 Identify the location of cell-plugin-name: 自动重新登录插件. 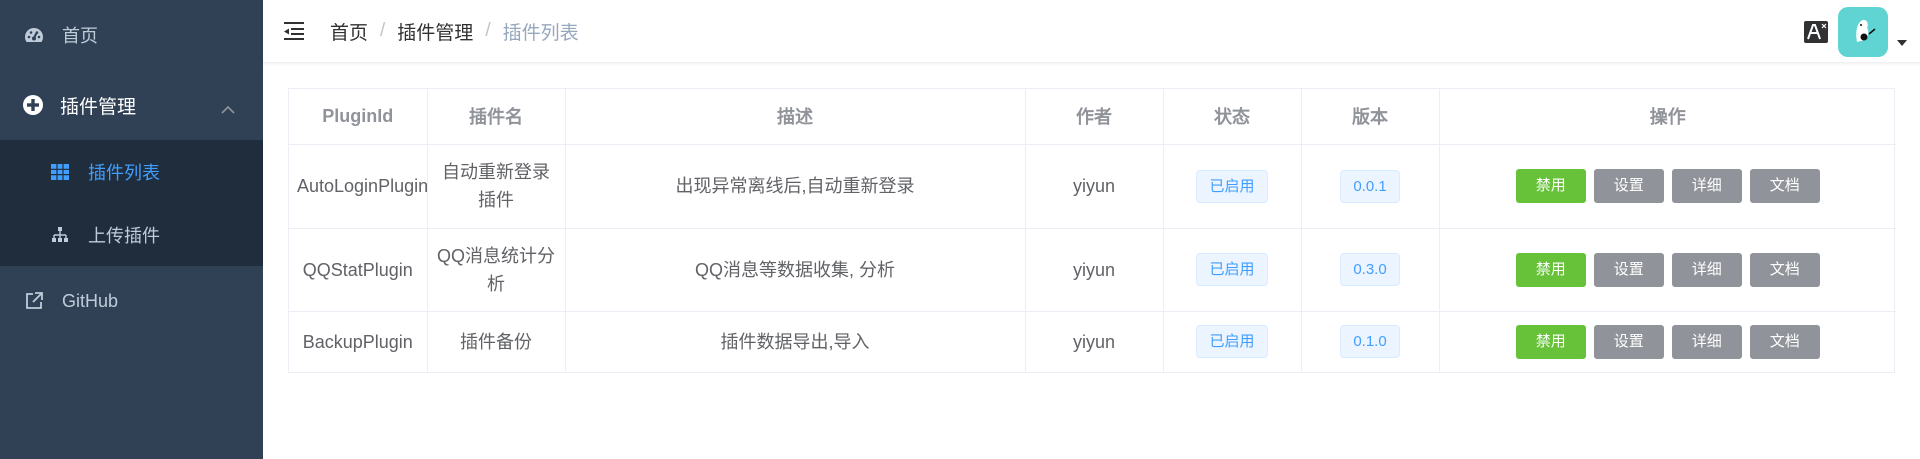
(496, 186).